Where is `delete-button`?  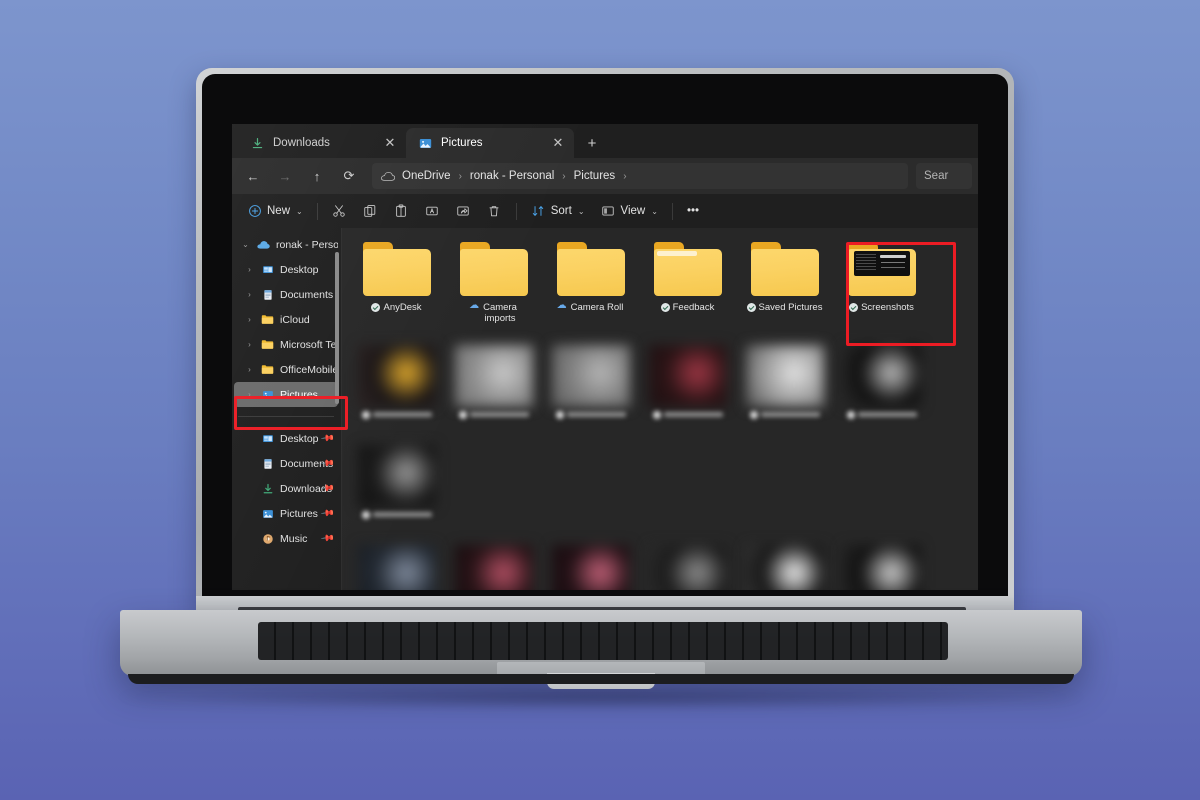
delete-button is located at coordinates (494, 211).